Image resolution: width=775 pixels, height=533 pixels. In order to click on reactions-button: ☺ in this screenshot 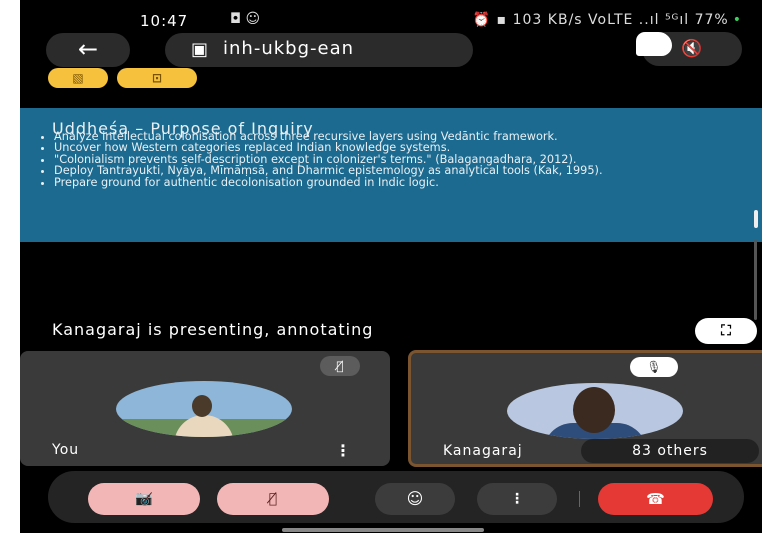, I will do `click(415, 499)`.